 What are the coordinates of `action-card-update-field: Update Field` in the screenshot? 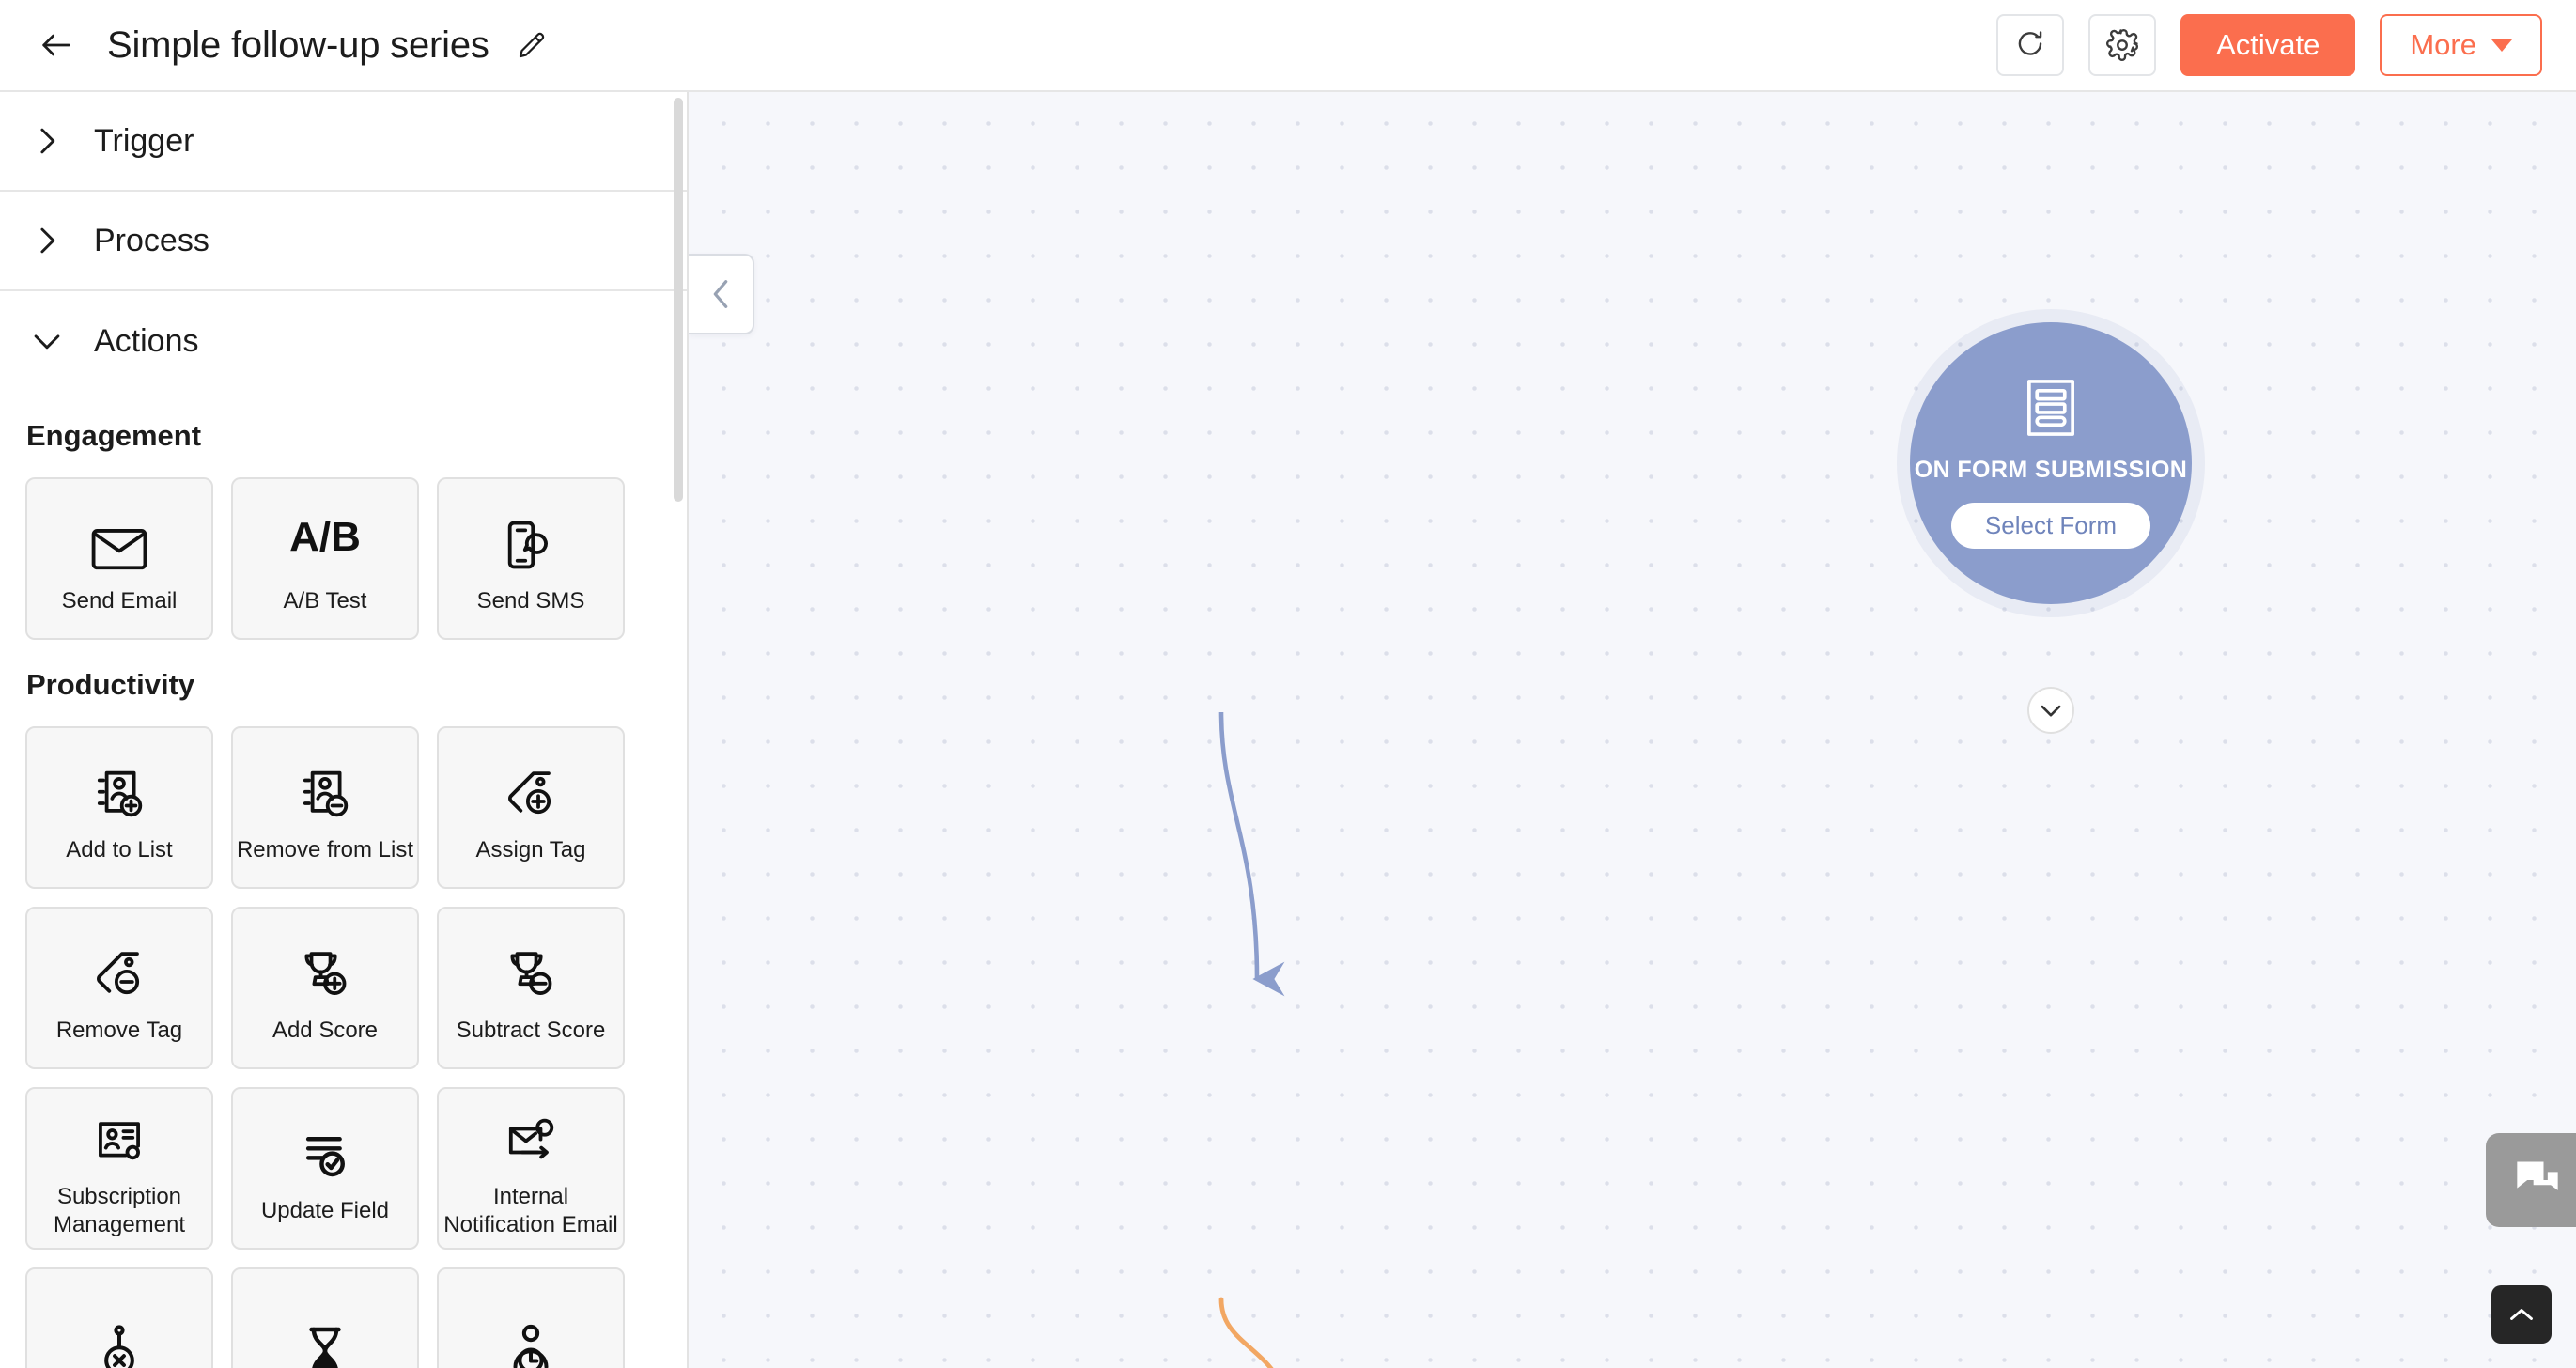 It's located at (325, 1168).